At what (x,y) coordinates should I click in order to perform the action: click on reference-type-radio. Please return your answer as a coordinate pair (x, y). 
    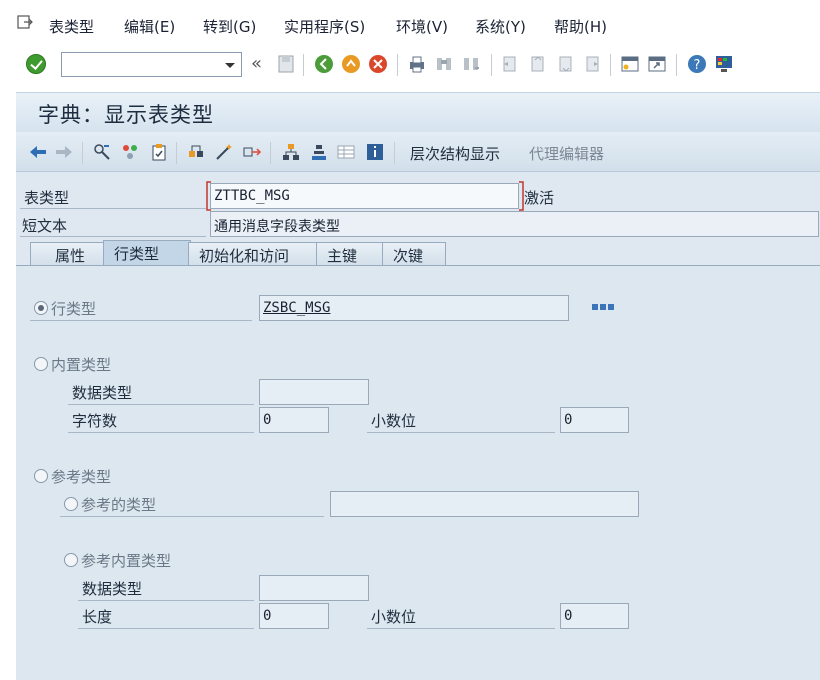
    Looking at the image, I should click on (41, 476).